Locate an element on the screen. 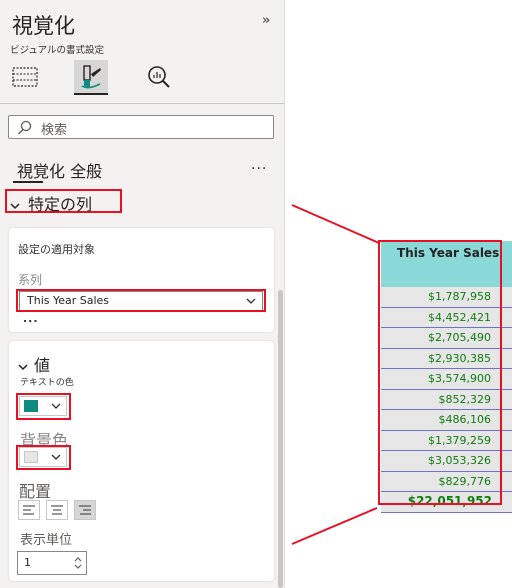  callout-line-top is located at coordinates (335, 224).